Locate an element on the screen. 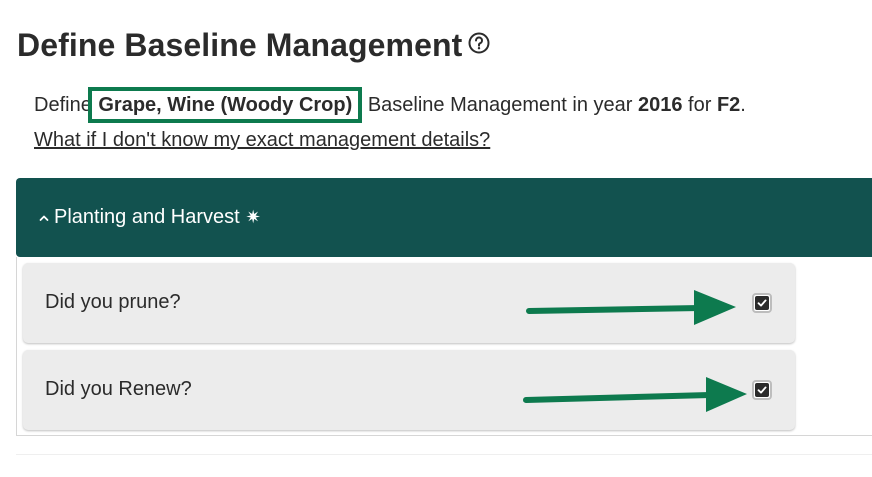 The image size is (872, 477). crop-name-highlight: Grape, Wine (Woody Crop) is located at coordinates (225, 105).